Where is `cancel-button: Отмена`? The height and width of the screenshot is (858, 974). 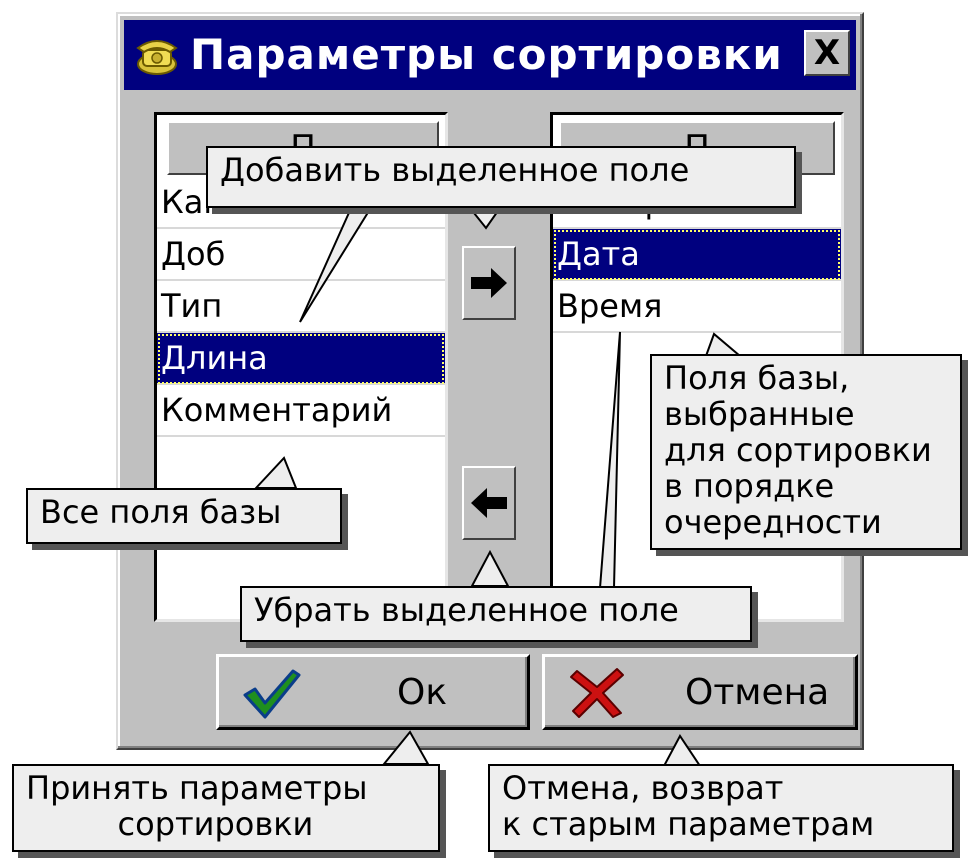
cancel-button: Отмена is located at coordinates (700, 692).